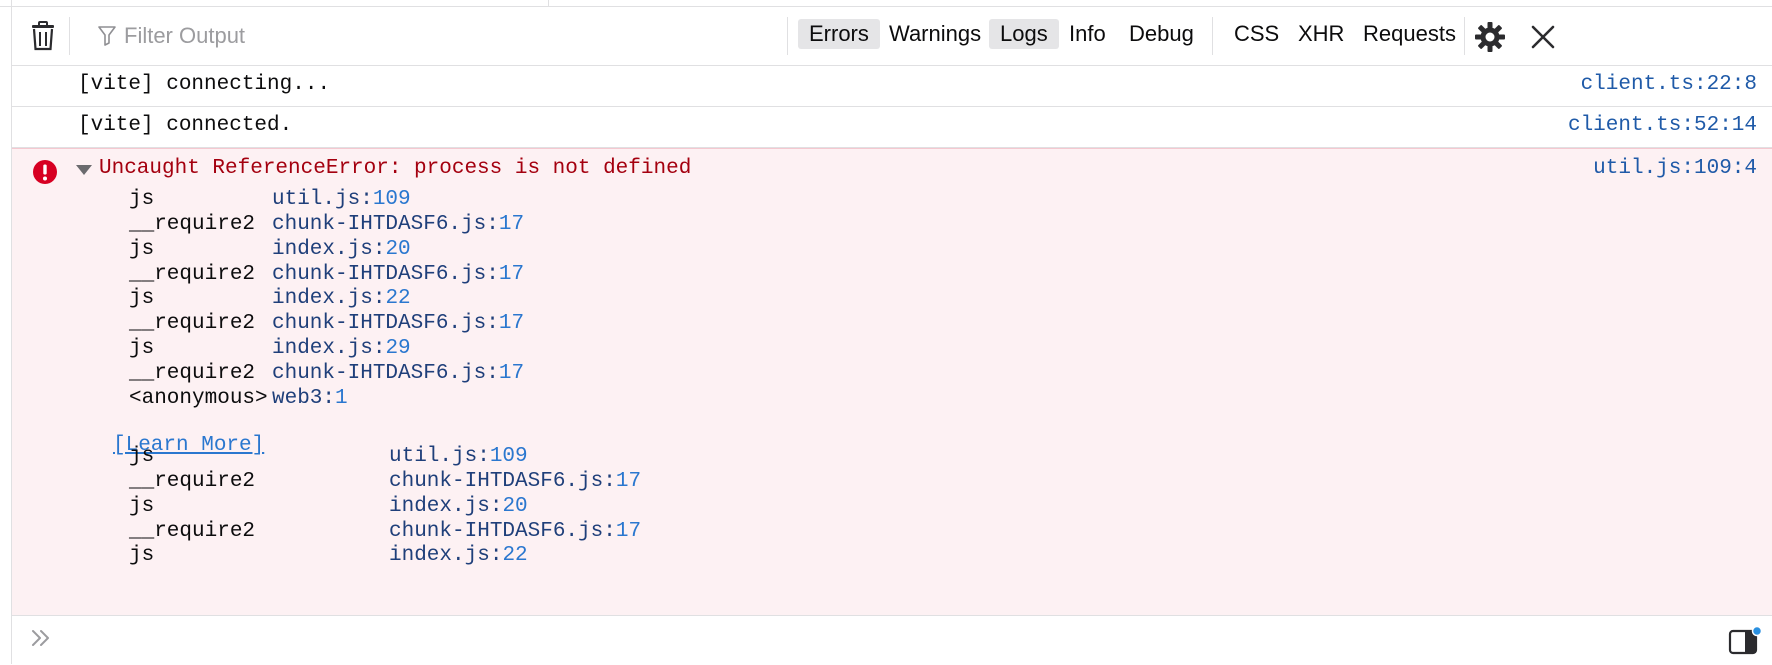 This screenshot has width=1772, height=665. What do you see at coordinates (1409, 34) in the screenshot?
I see `filter-requests-button: Requests` at bounding box center [1409, 34].